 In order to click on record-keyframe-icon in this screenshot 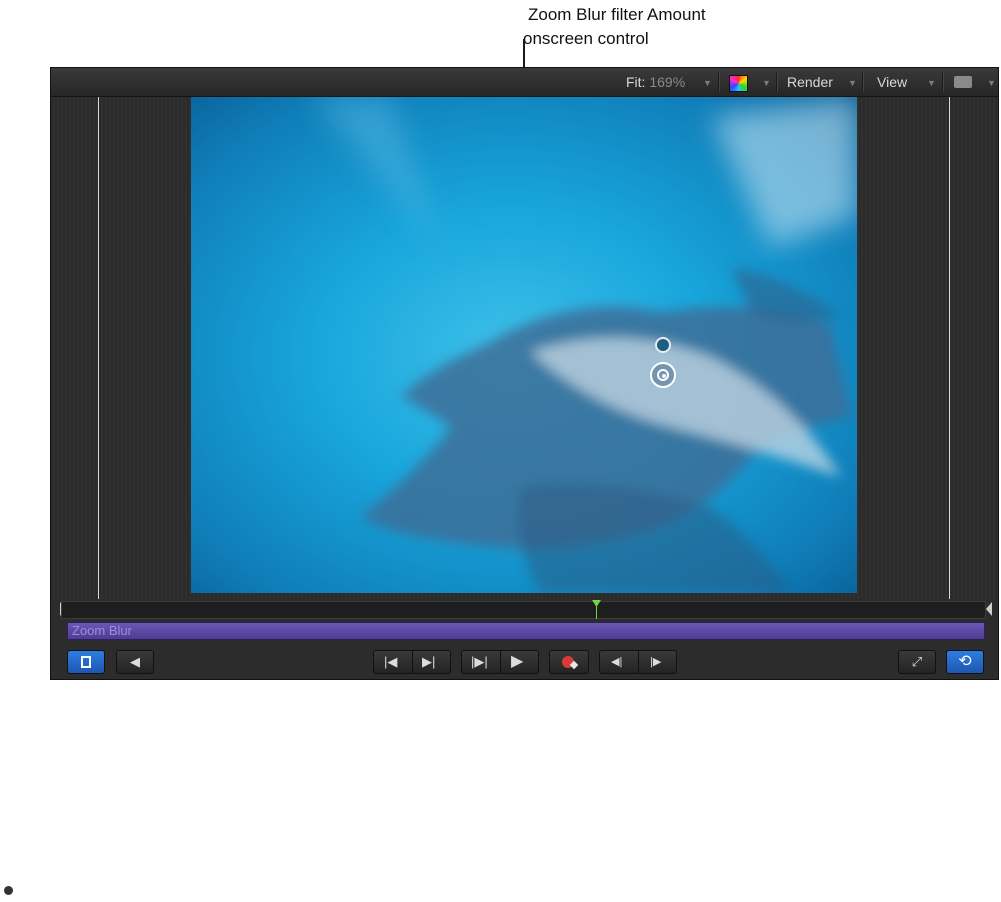, I will do `click(569, 662)`.